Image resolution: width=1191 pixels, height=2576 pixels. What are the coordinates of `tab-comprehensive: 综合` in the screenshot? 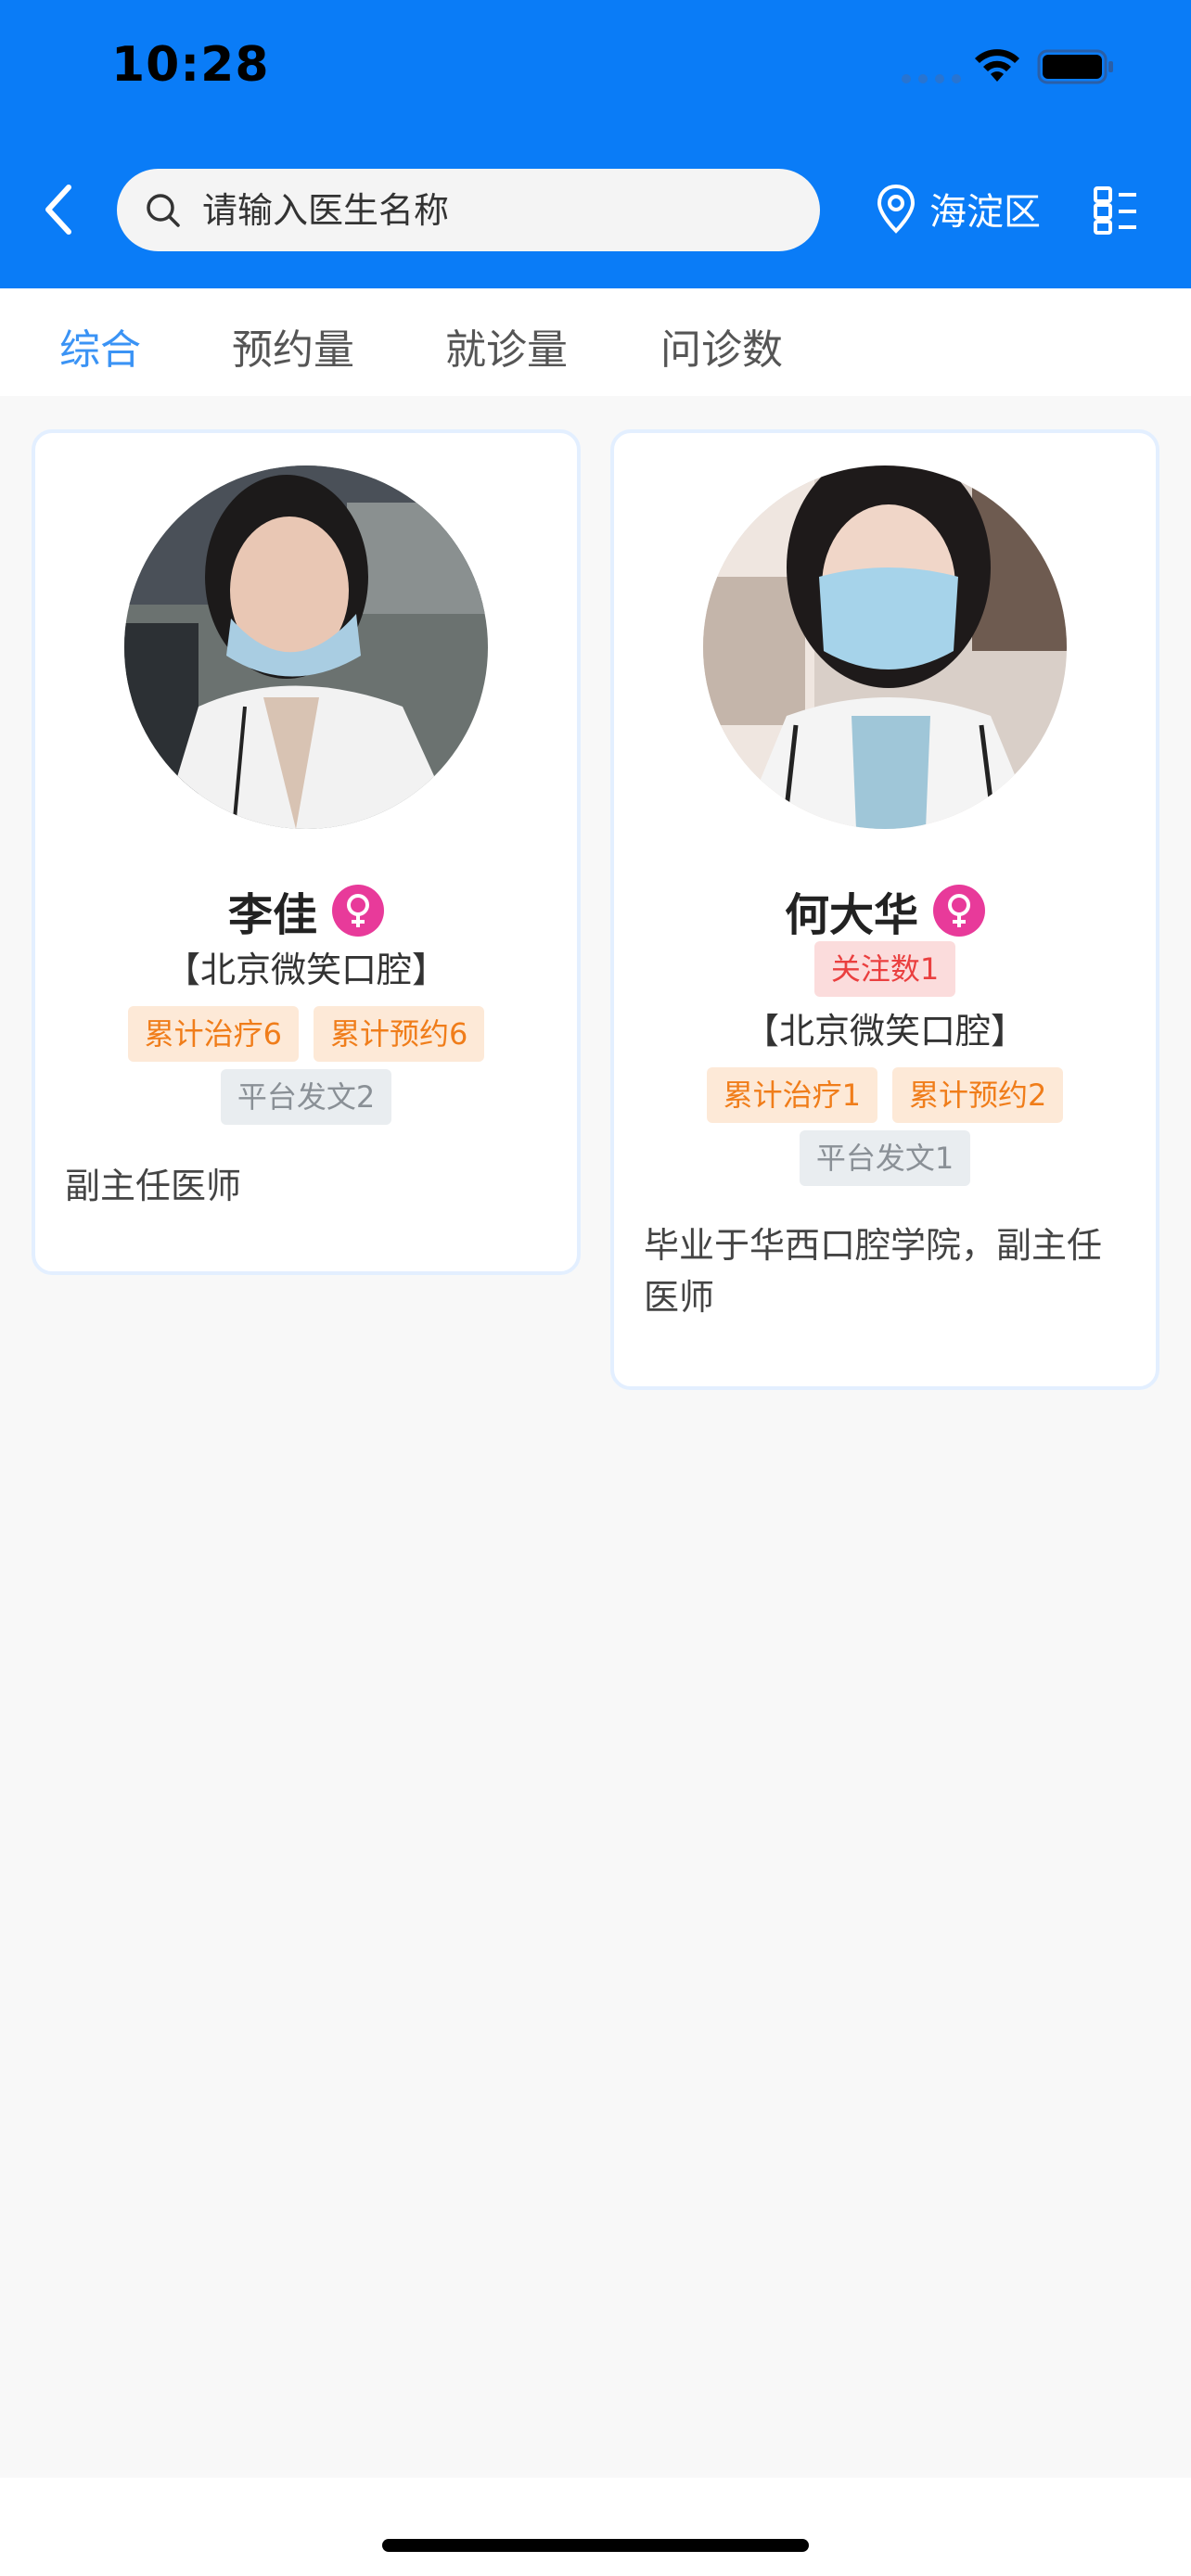 It's located at (100, 346).